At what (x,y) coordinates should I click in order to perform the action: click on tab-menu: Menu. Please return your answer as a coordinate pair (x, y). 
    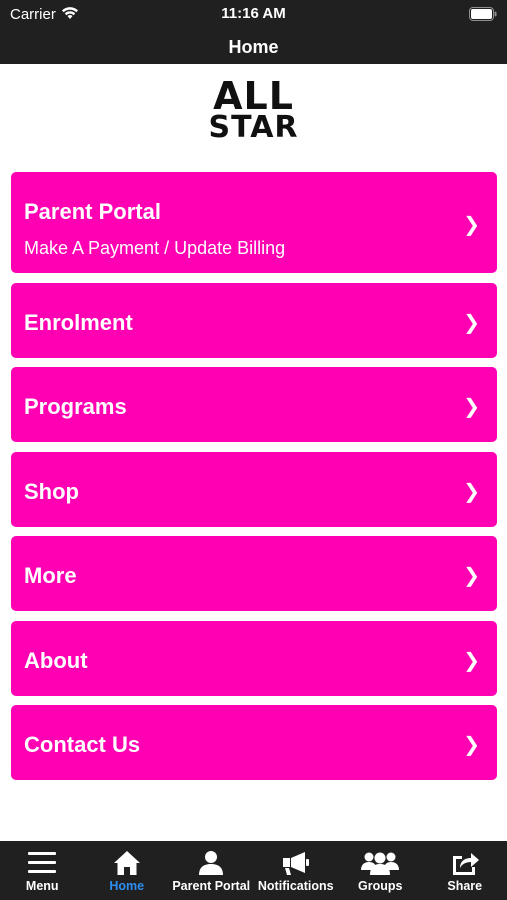
    Looking at the image, I should click on (42, 870).